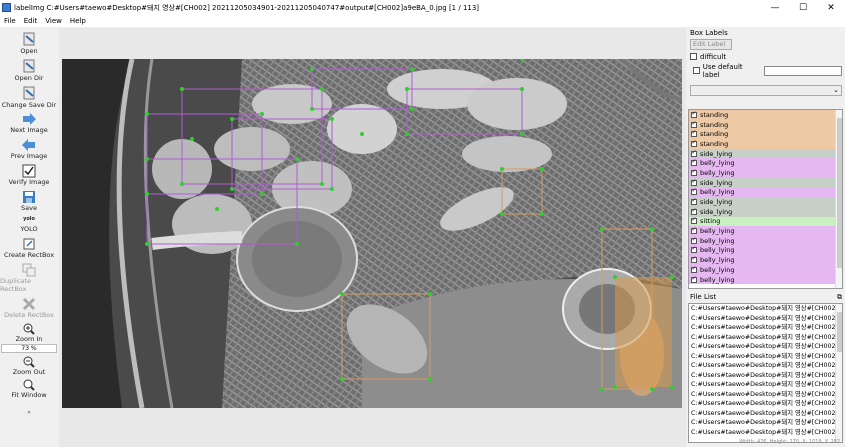  What do you see at coordinates (29, 201) in the screenshot?
I see `save-button: Save` at bounding box center [29, 201].